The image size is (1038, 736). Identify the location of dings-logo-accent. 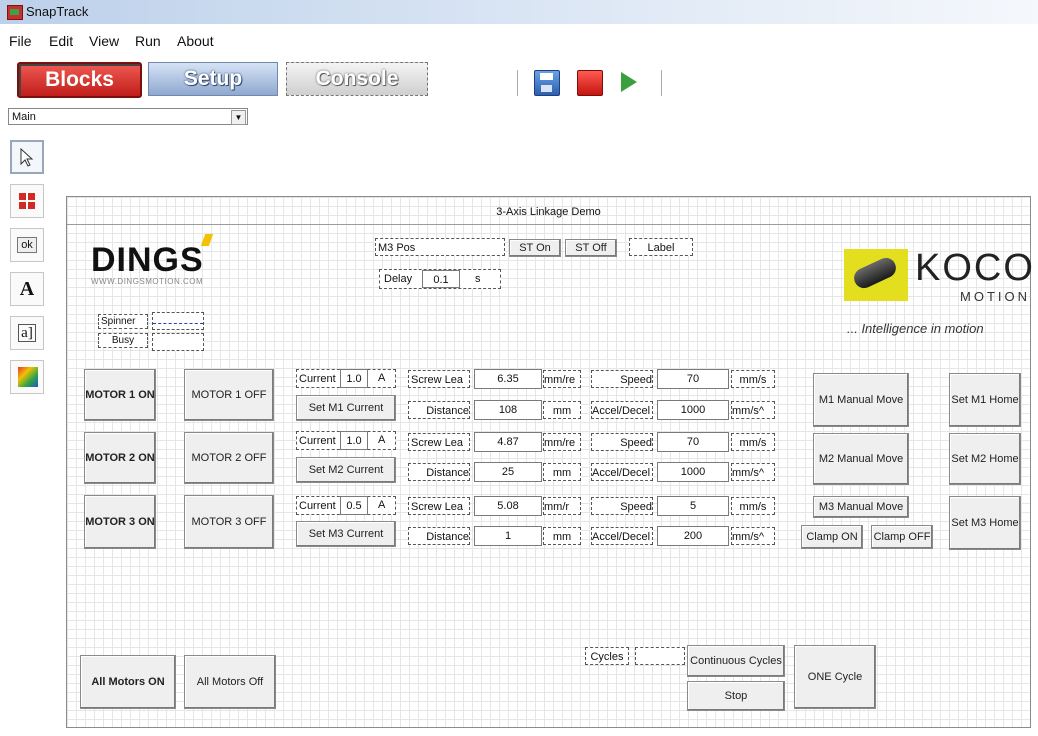
(207, 240).